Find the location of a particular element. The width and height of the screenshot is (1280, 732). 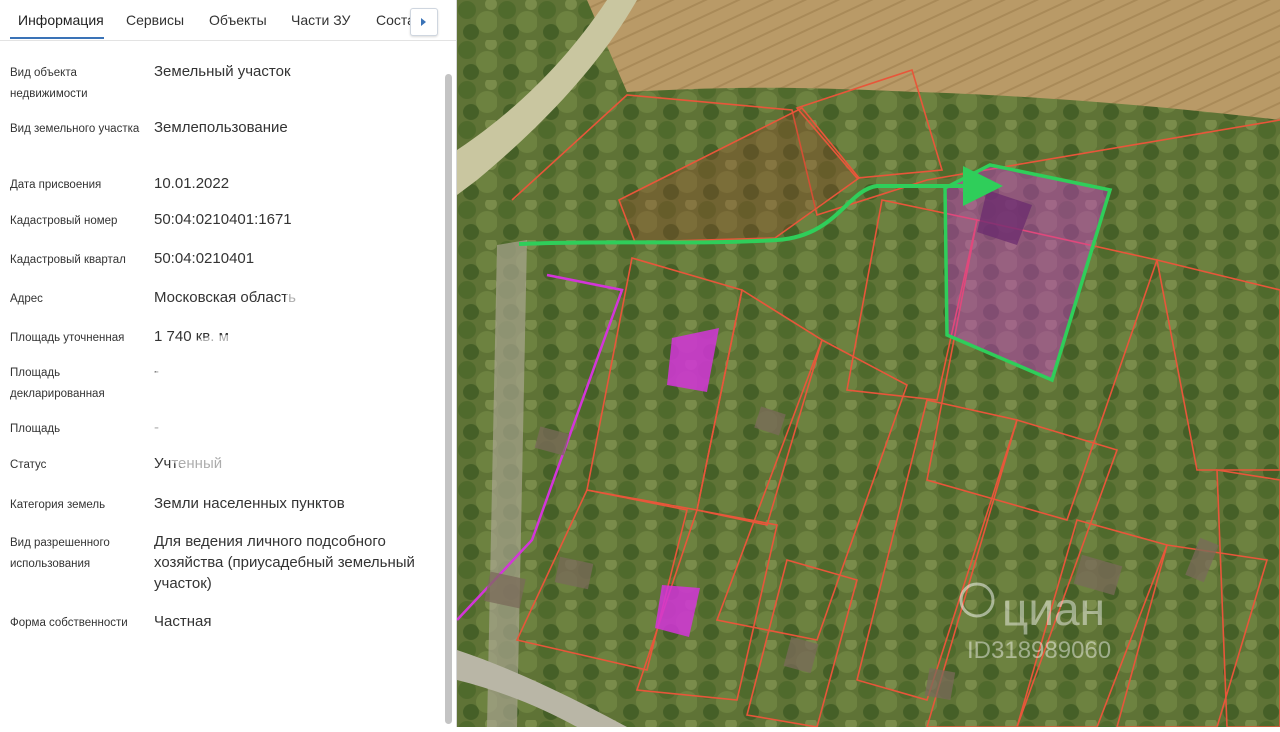

chevron-right-icon is located at coordinates (423, 22).